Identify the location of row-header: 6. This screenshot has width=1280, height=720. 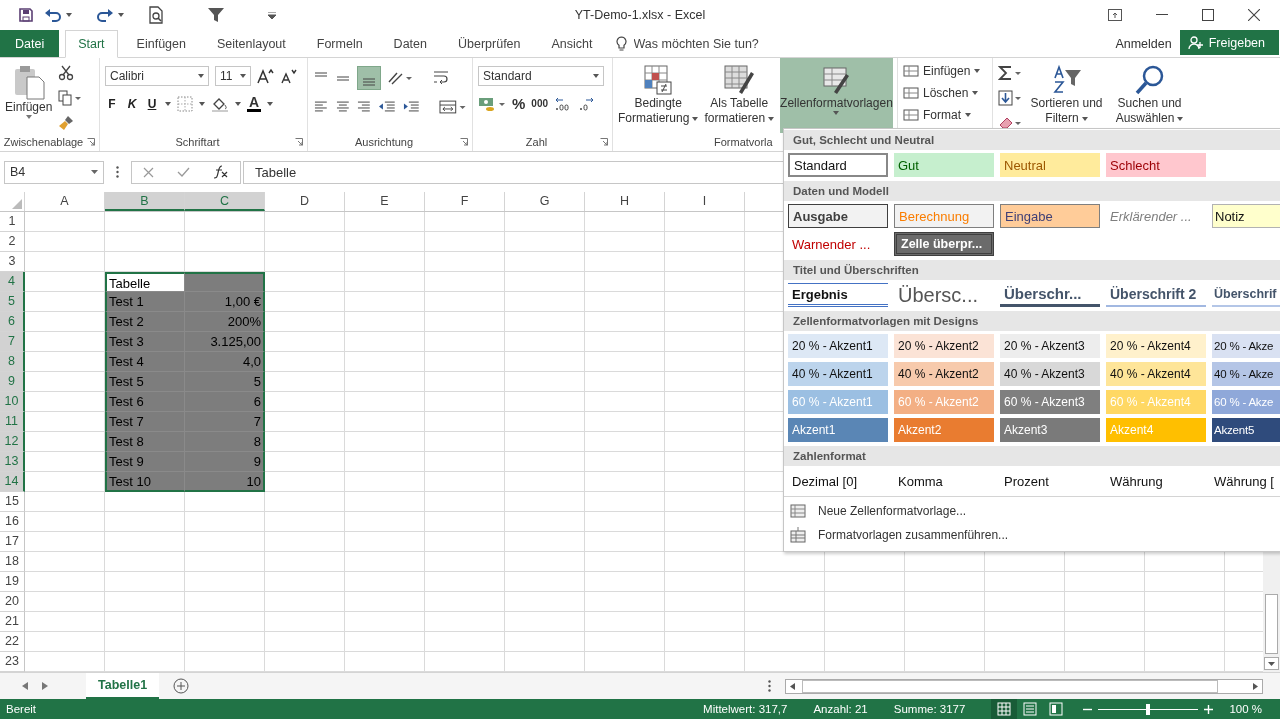
(12, 322).